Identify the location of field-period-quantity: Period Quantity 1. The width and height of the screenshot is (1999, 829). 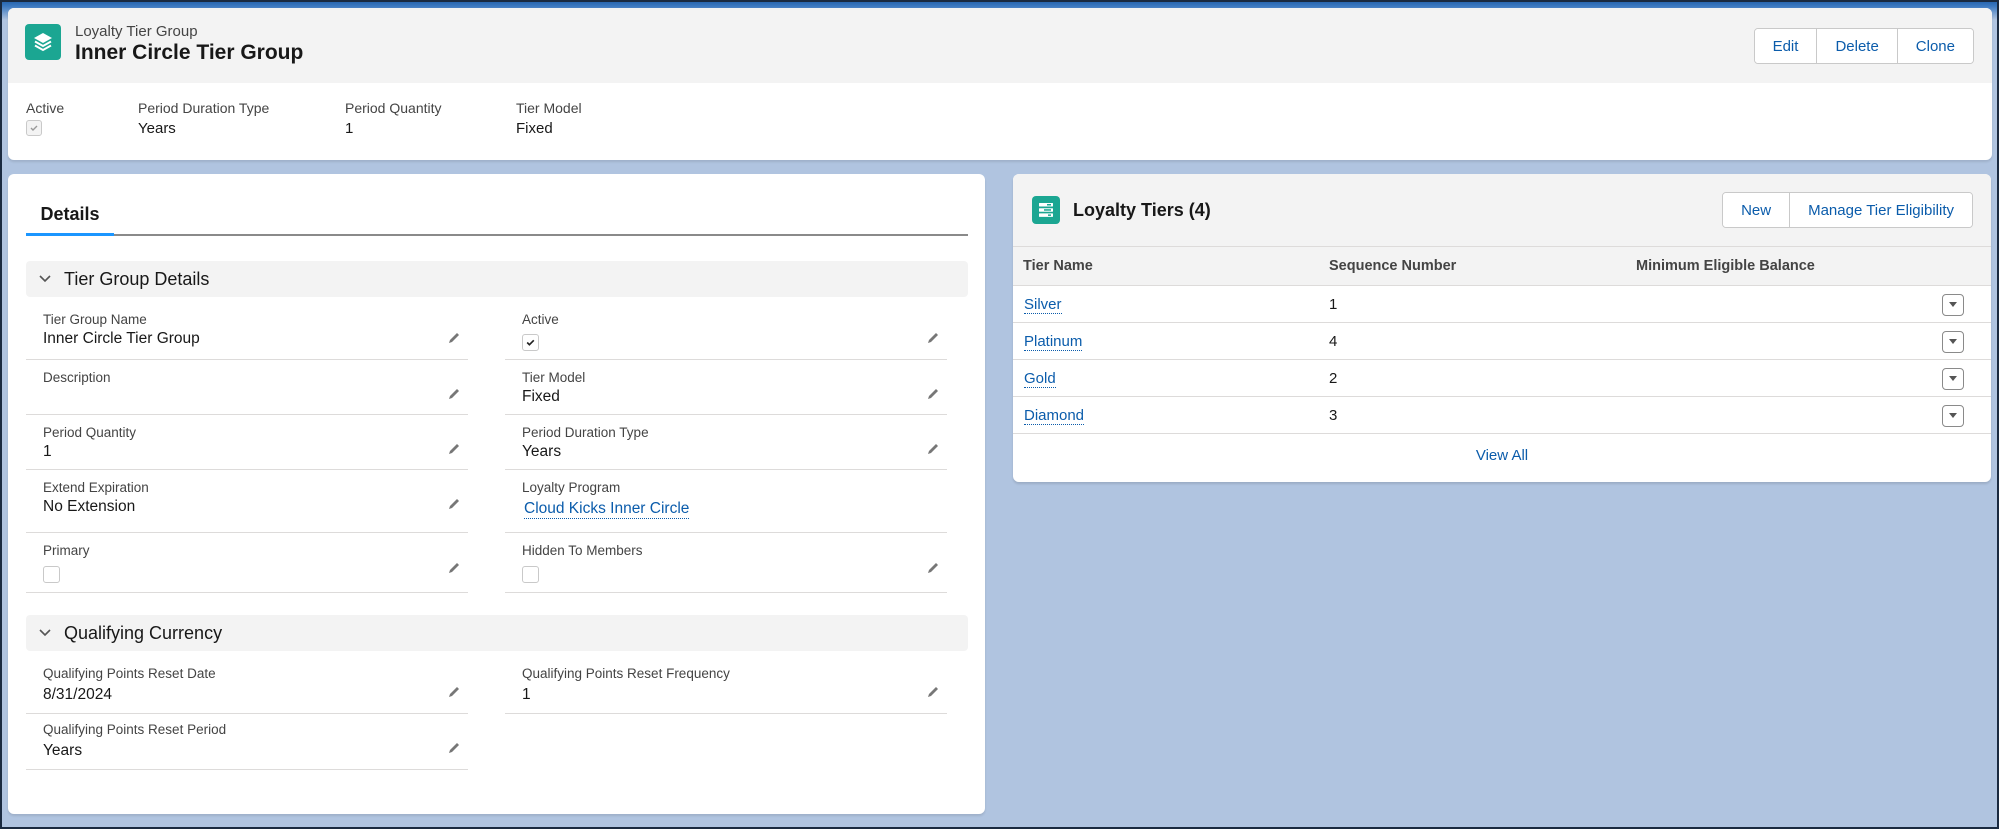
(247, 446).